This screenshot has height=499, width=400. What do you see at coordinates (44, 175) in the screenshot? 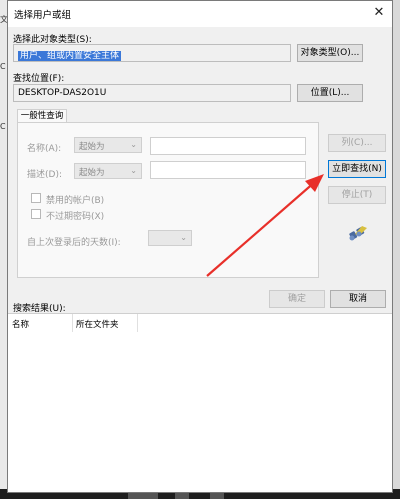
I see `description-label: 描述(D):` at bounding box center [44, 175].